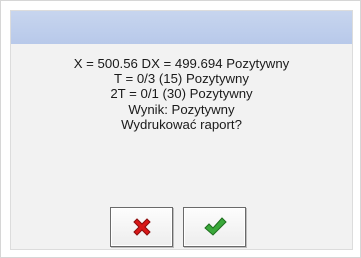  Describe the element at coordinates (181, 109) in the screenshot. I see `message-line-result: Wynik: Pozytywny` at that location.